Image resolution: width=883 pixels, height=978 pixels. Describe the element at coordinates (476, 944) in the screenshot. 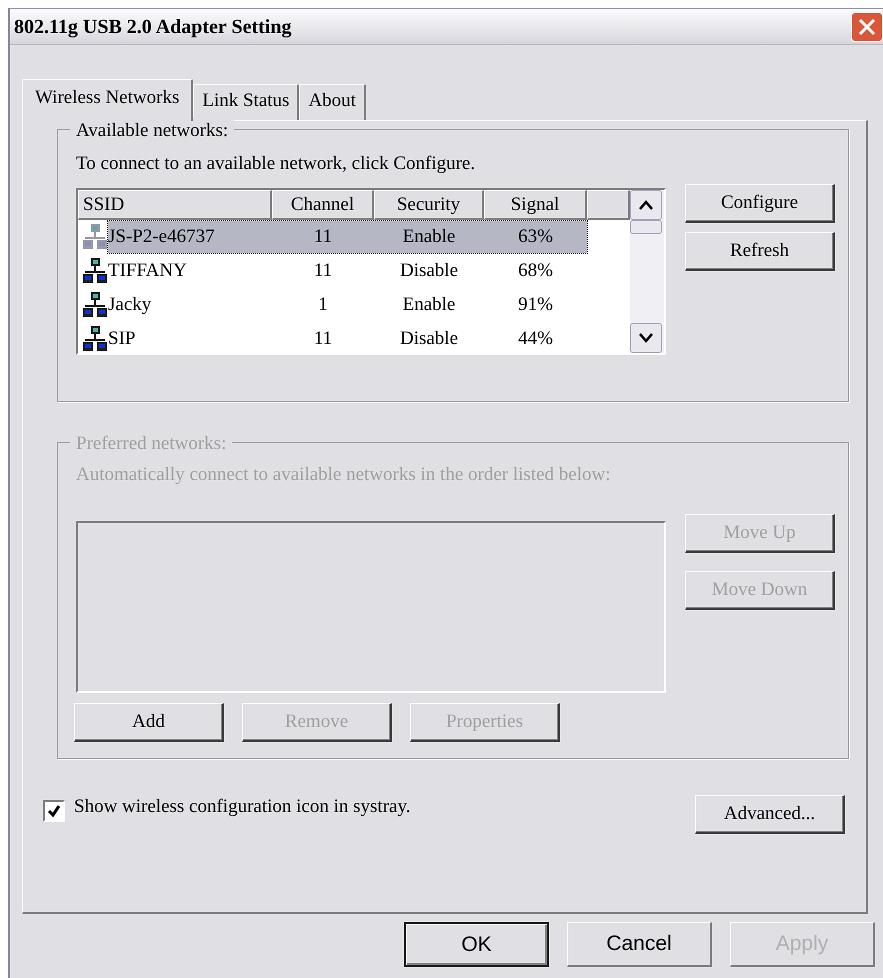

I see `dialog-button: OK` at that location.